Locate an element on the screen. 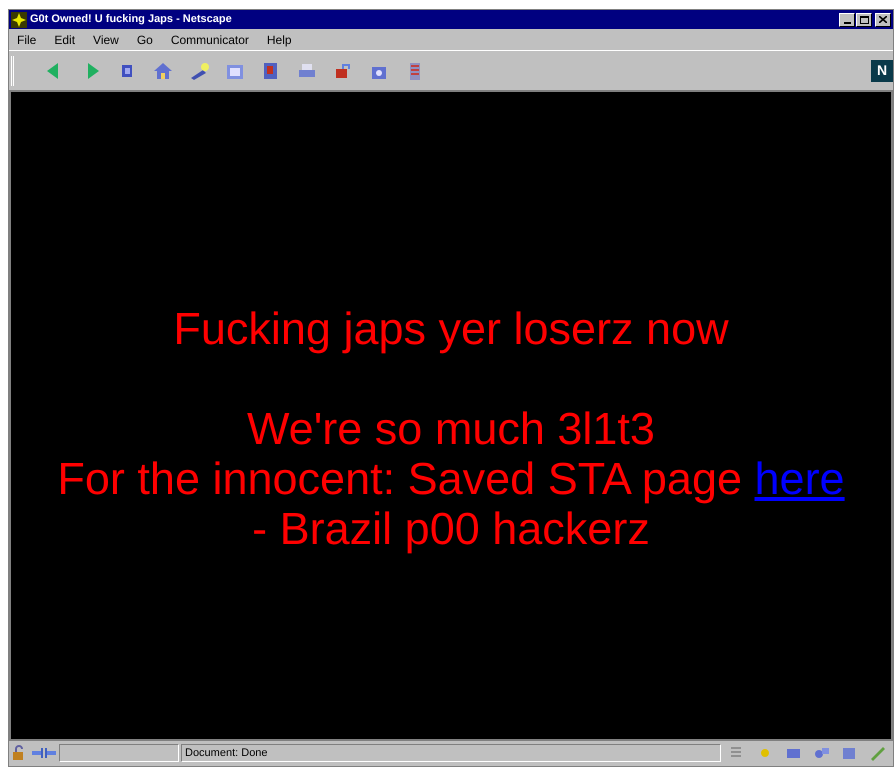 This screenshot has width=894, height=769. menu-item: Edit is located at coordinates (65, 39).